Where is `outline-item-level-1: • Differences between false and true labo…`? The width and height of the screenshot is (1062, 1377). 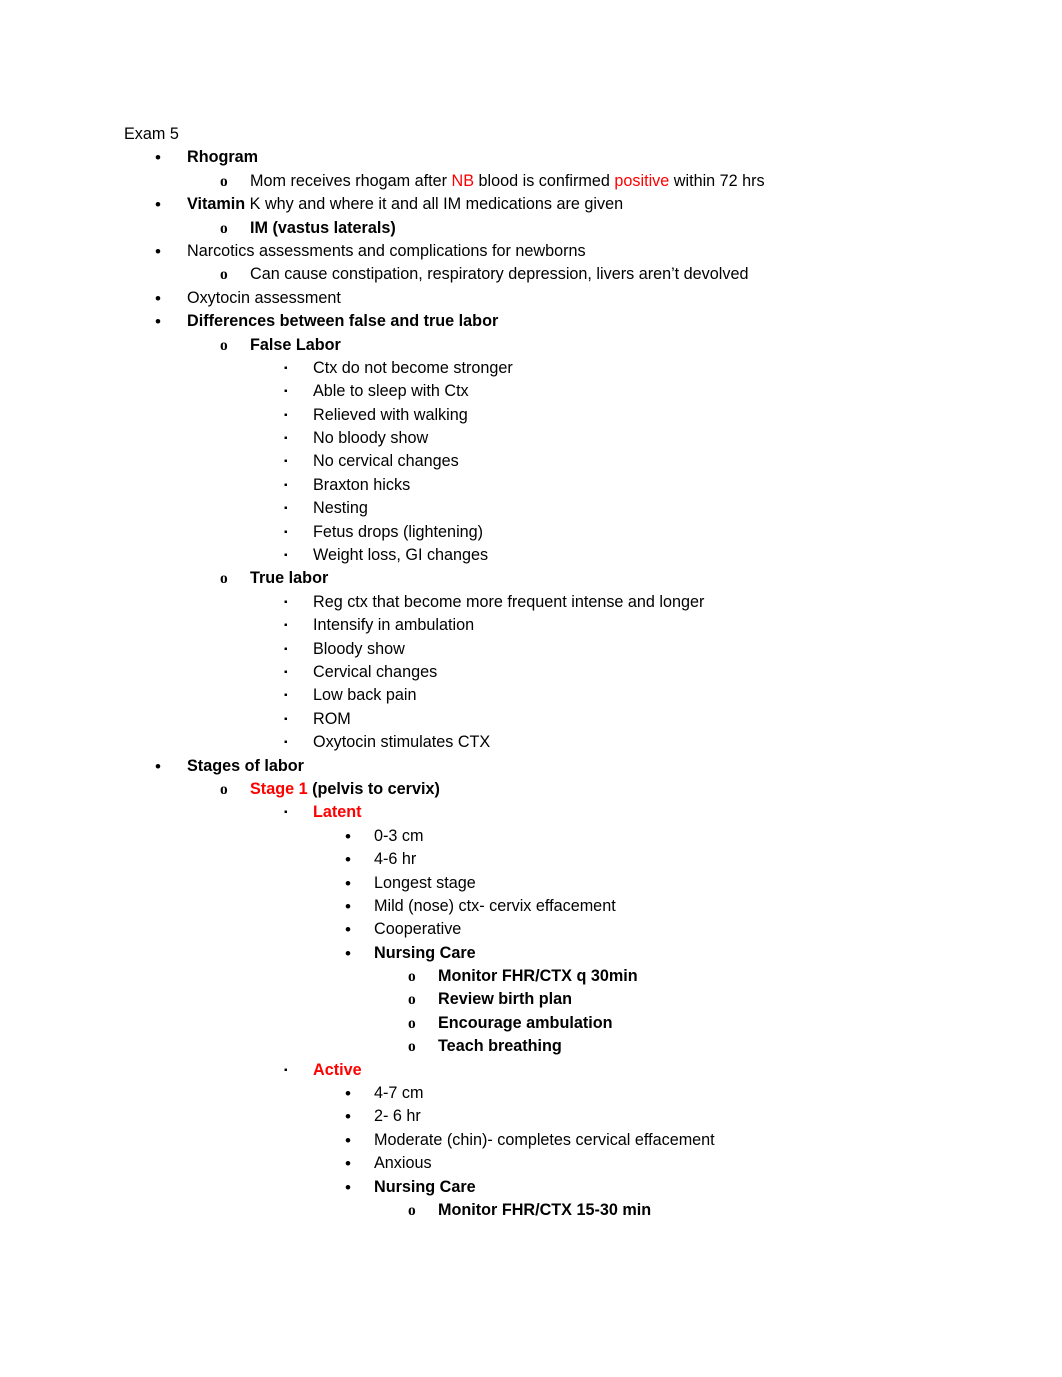 outline-item-level-1: • Differences between false and true labo… is located at coordinates (531, 321).